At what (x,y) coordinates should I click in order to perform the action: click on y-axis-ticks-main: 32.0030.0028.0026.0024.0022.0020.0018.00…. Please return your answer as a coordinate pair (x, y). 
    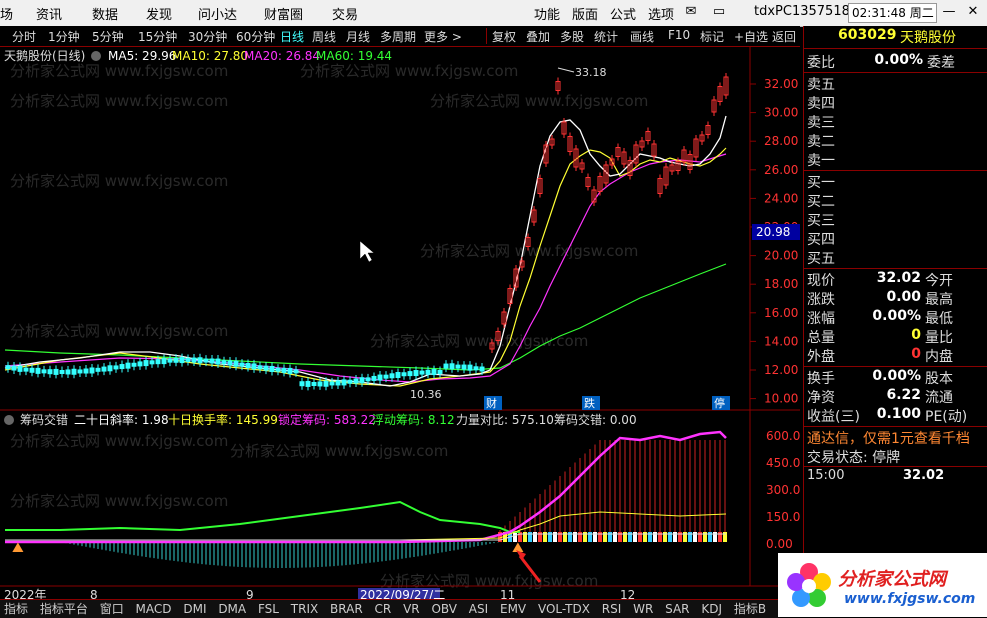
    Looking at the image, I should click on (774, 241).